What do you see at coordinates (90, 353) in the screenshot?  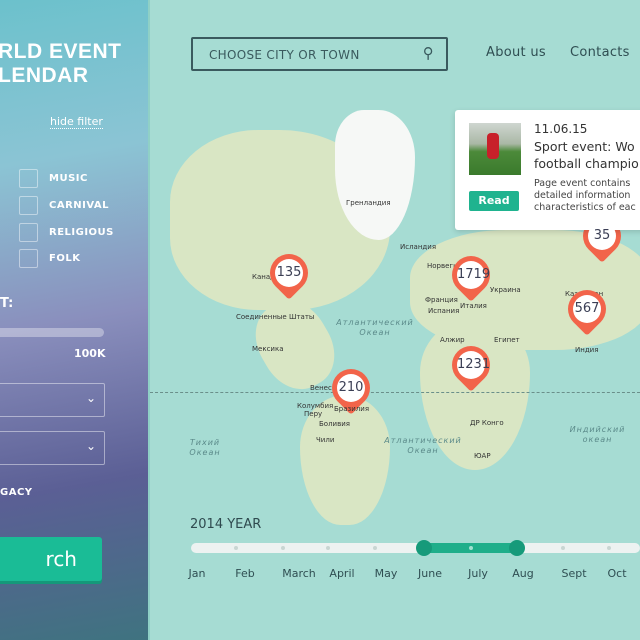 I see `slider-max-label: 100K` at bounding box center [90, 353].